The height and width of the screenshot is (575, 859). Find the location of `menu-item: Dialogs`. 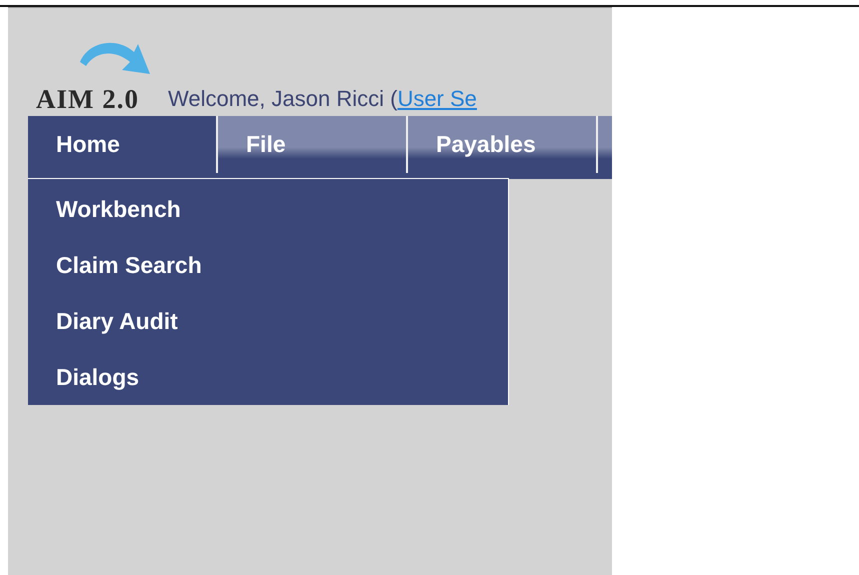

menu-item: Dialogs is located at coordinates (268, 377).